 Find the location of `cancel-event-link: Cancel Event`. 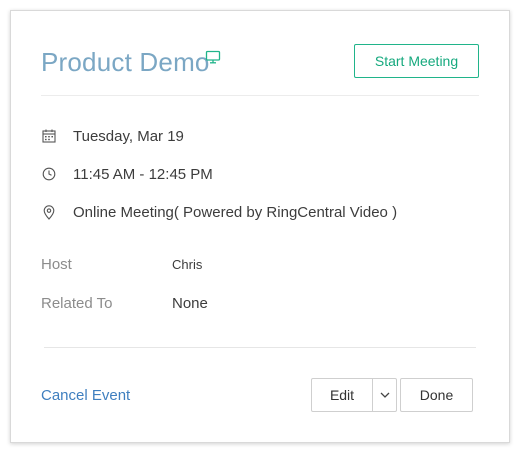

cancel-event-link: Cancel Event is located at coordinates (85, 395).